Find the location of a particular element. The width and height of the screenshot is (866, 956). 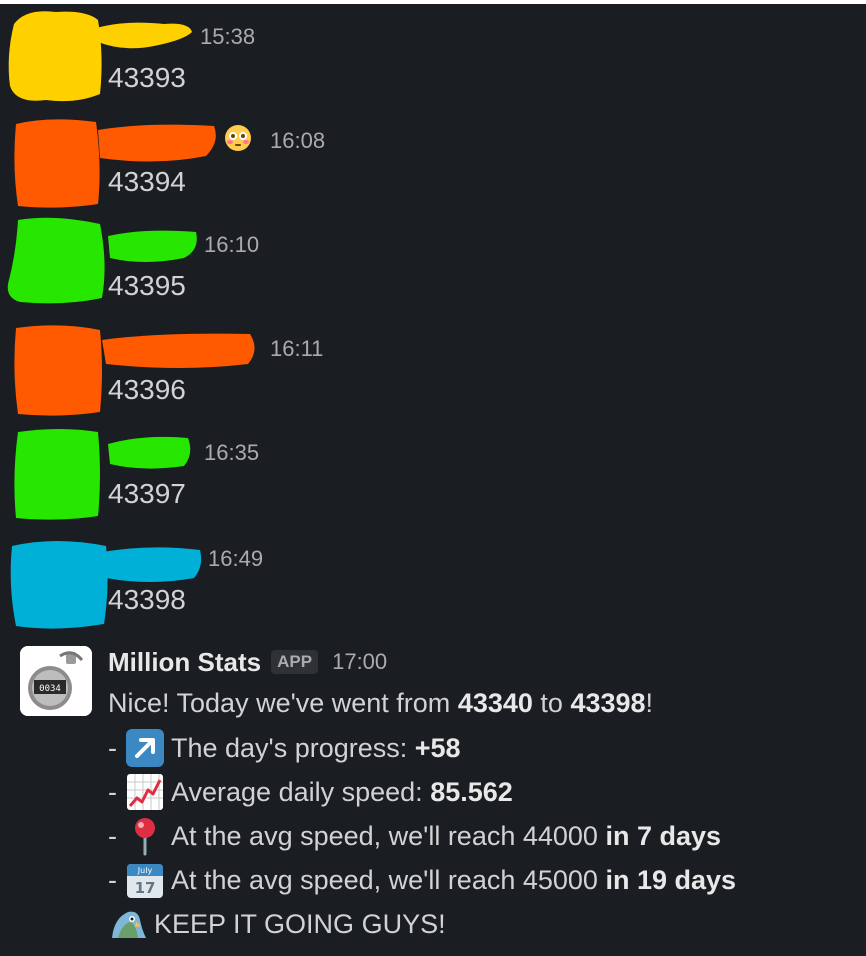

arrow-up-right-icon is located at coordinates (145, 748).